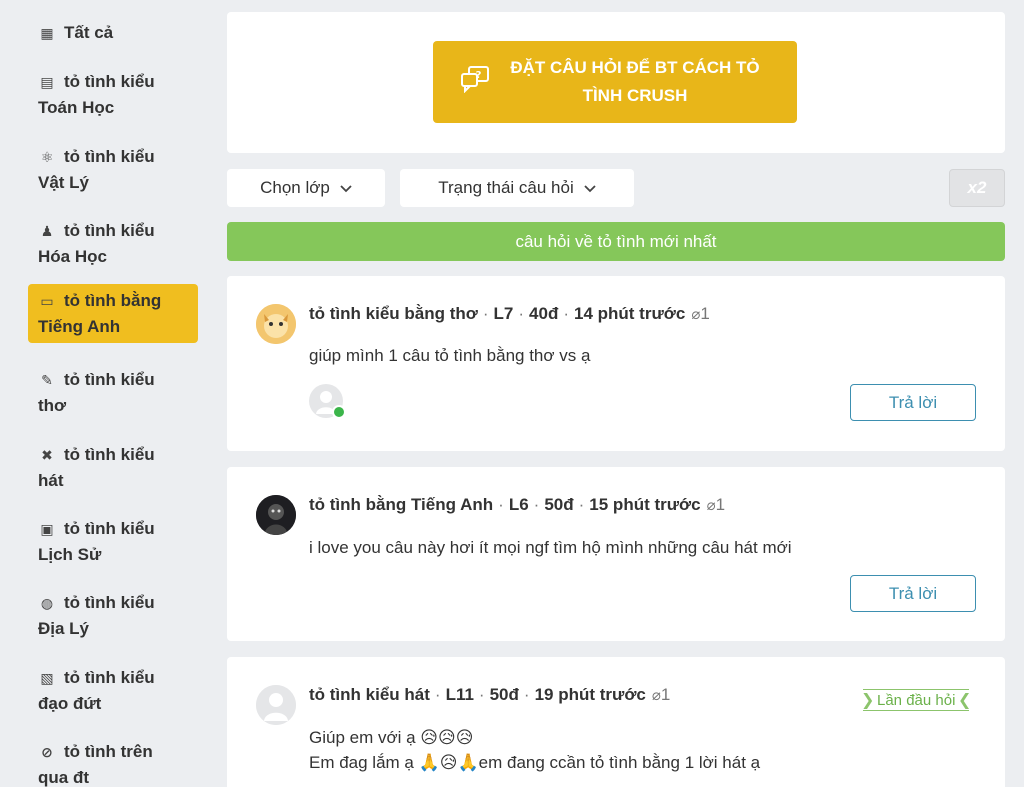 This screenshot has height=787, width=1024. Describe the element at coordinates (47, 231) in the screenshot. I see `flask-icon: ♟` at that location.